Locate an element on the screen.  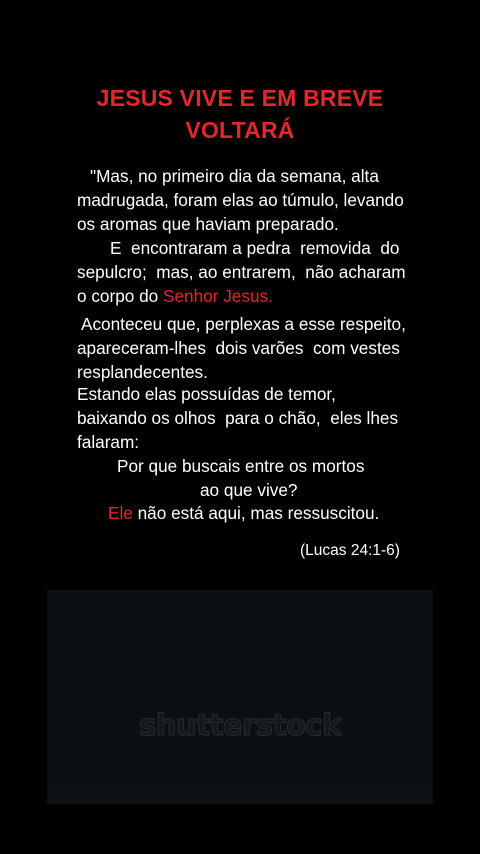
highlighted-name: Ele is located at coordinates (120, 513).